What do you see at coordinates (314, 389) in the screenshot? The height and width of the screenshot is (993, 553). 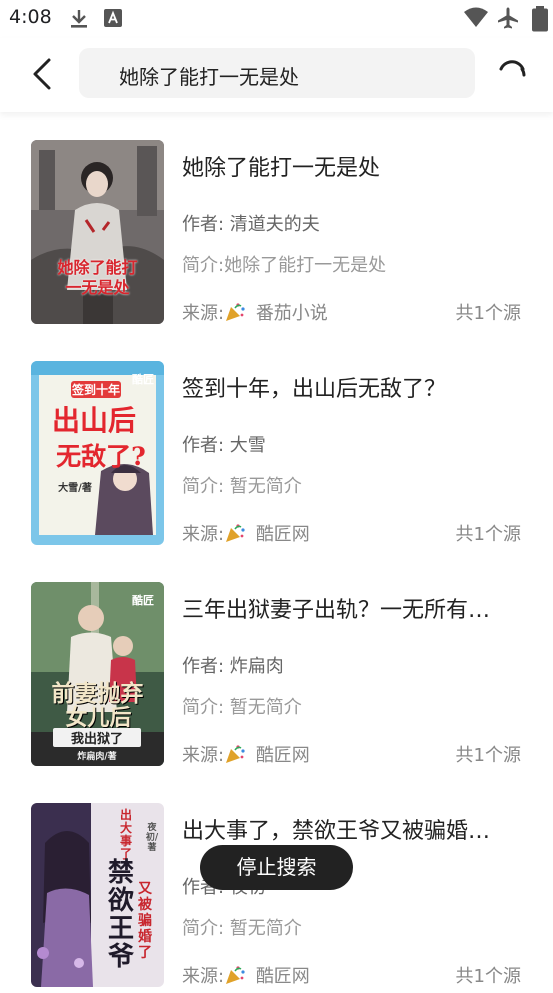 I see `book-title: 签到十年，出山后无敌了？` at bounding box center [314, 389].